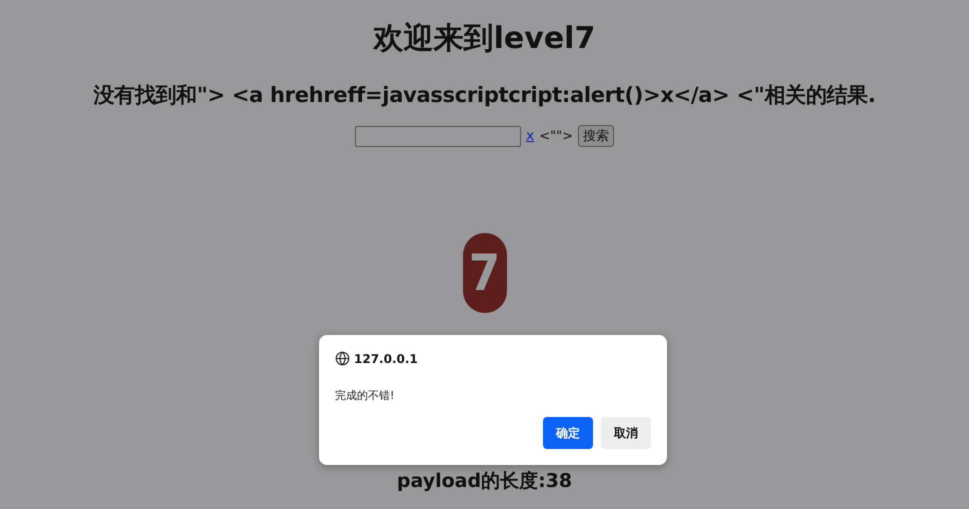 Image resolution: width=969 pixels, height=509 pixels. I want to click on cancel-button: 取消, so click(626, 433).